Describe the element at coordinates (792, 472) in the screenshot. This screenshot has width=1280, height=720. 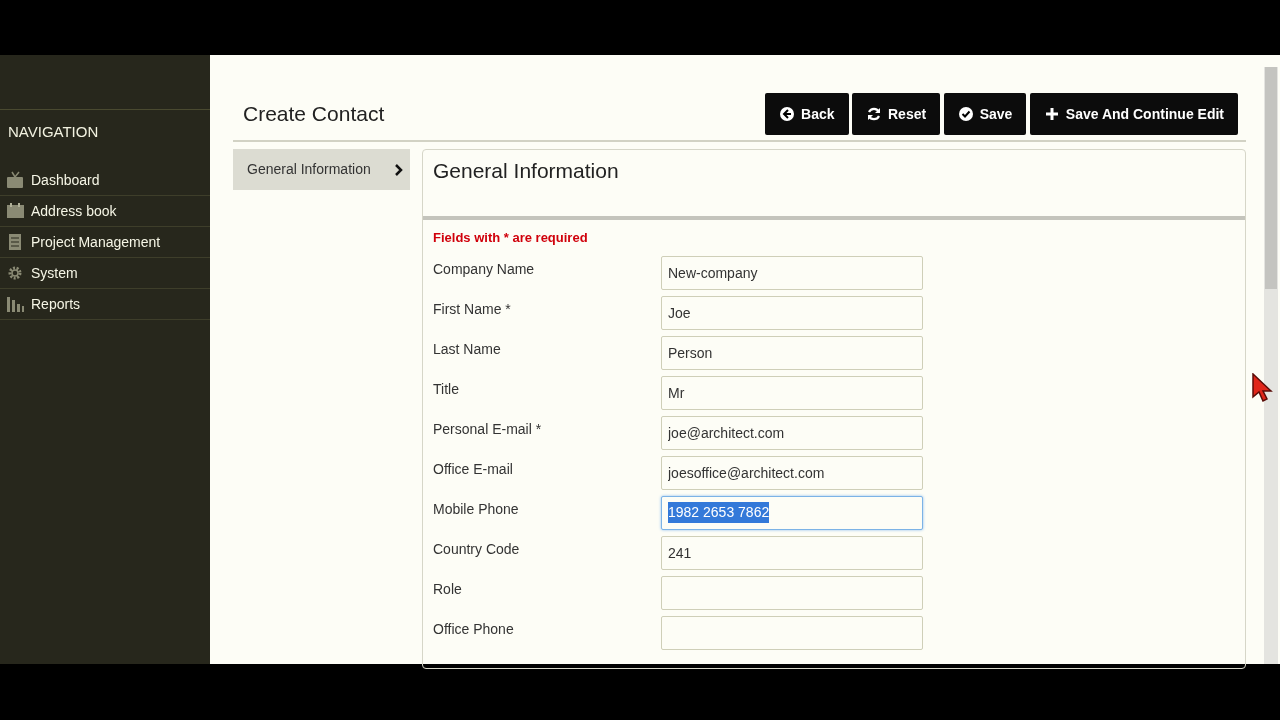
I see `input-field: joesoffice@architect.com` at that location.